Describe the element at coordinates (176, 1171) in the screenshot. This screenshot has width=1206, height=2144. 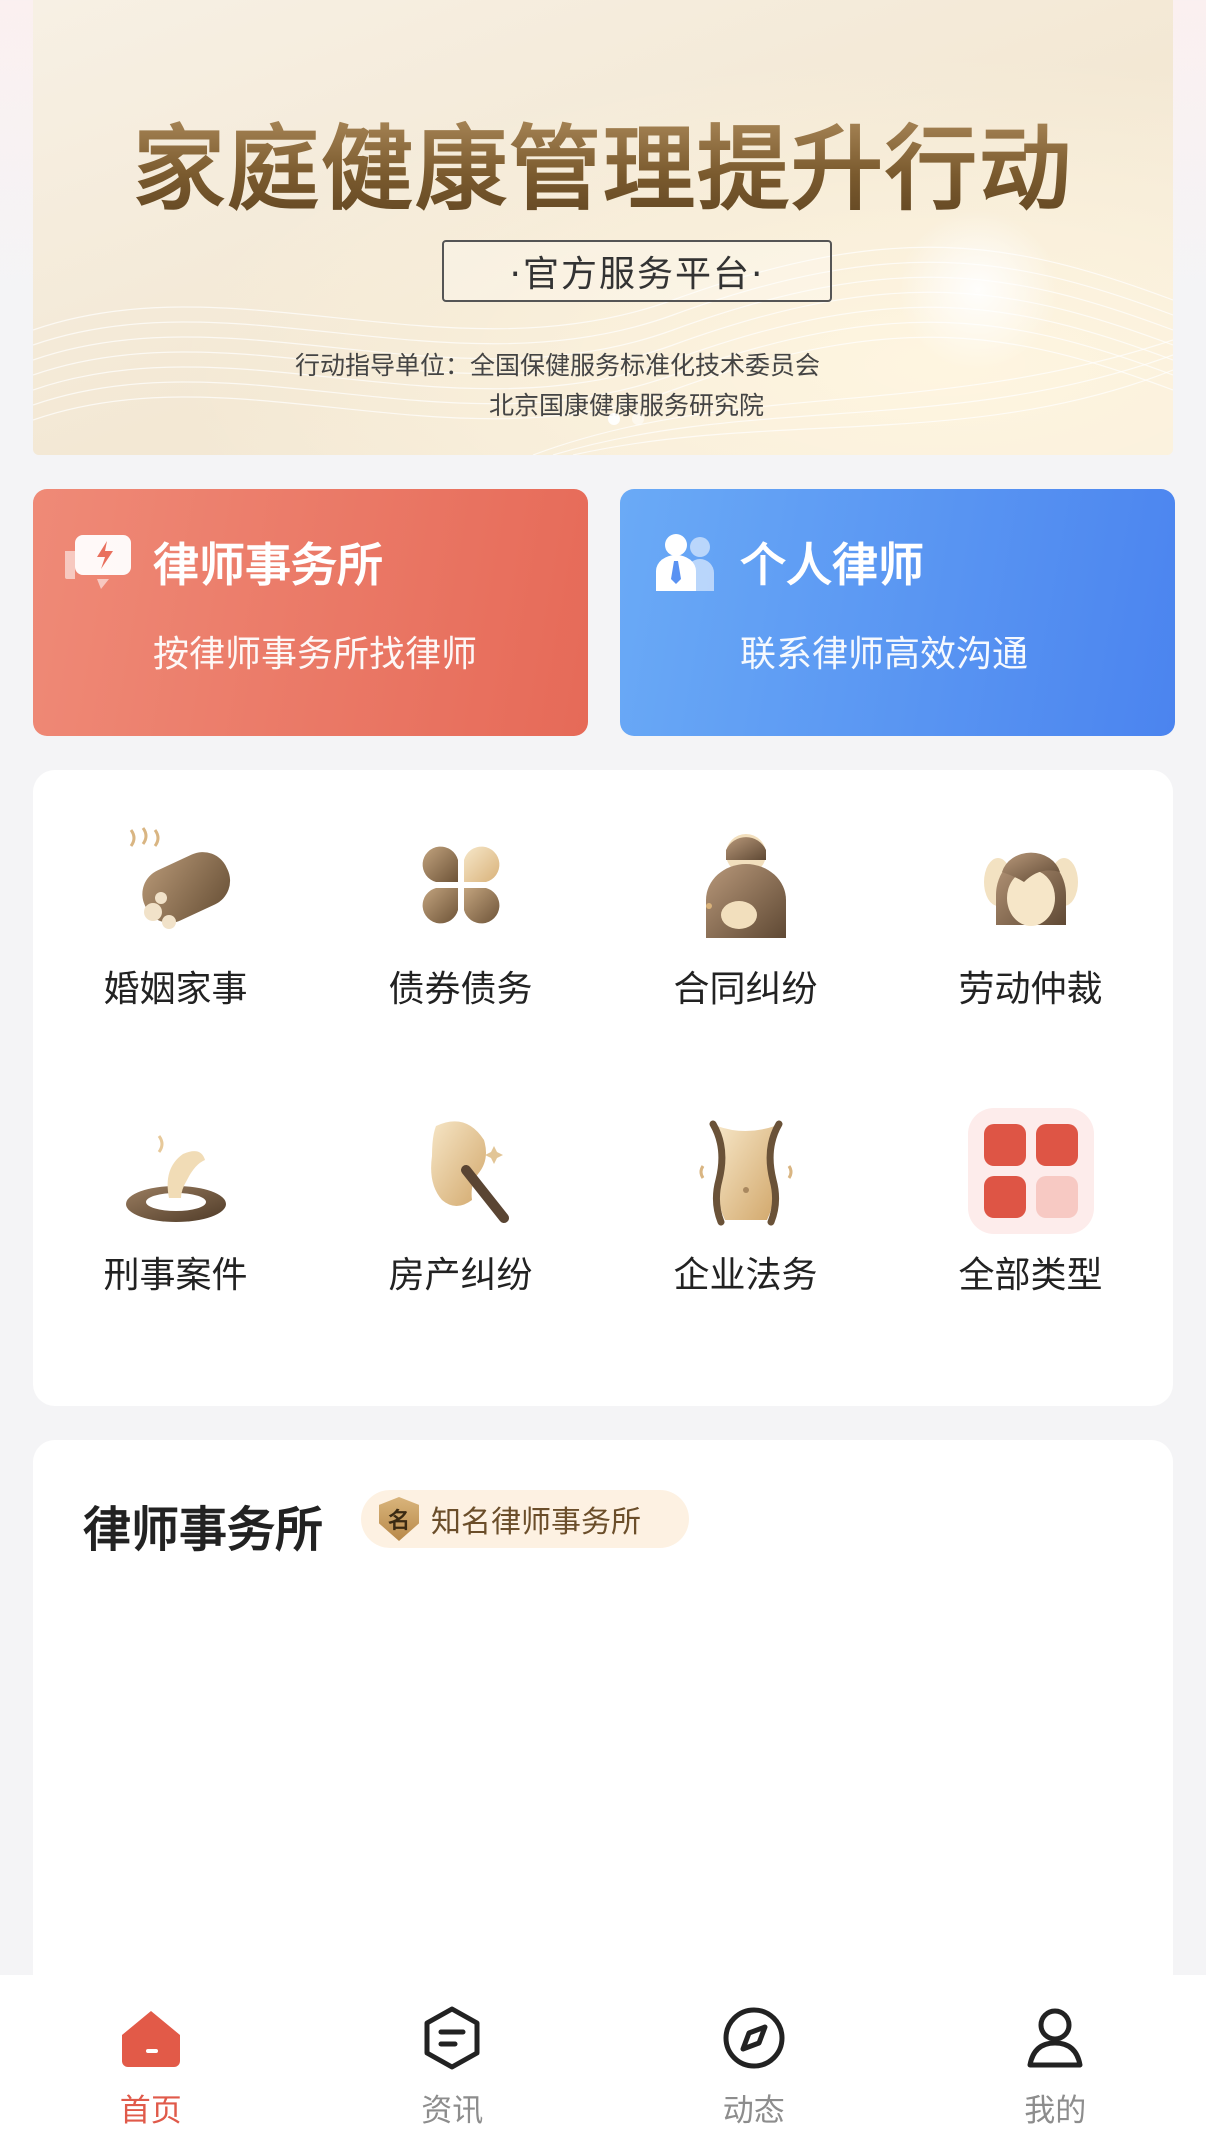
I see `criminal-icon` at that location.